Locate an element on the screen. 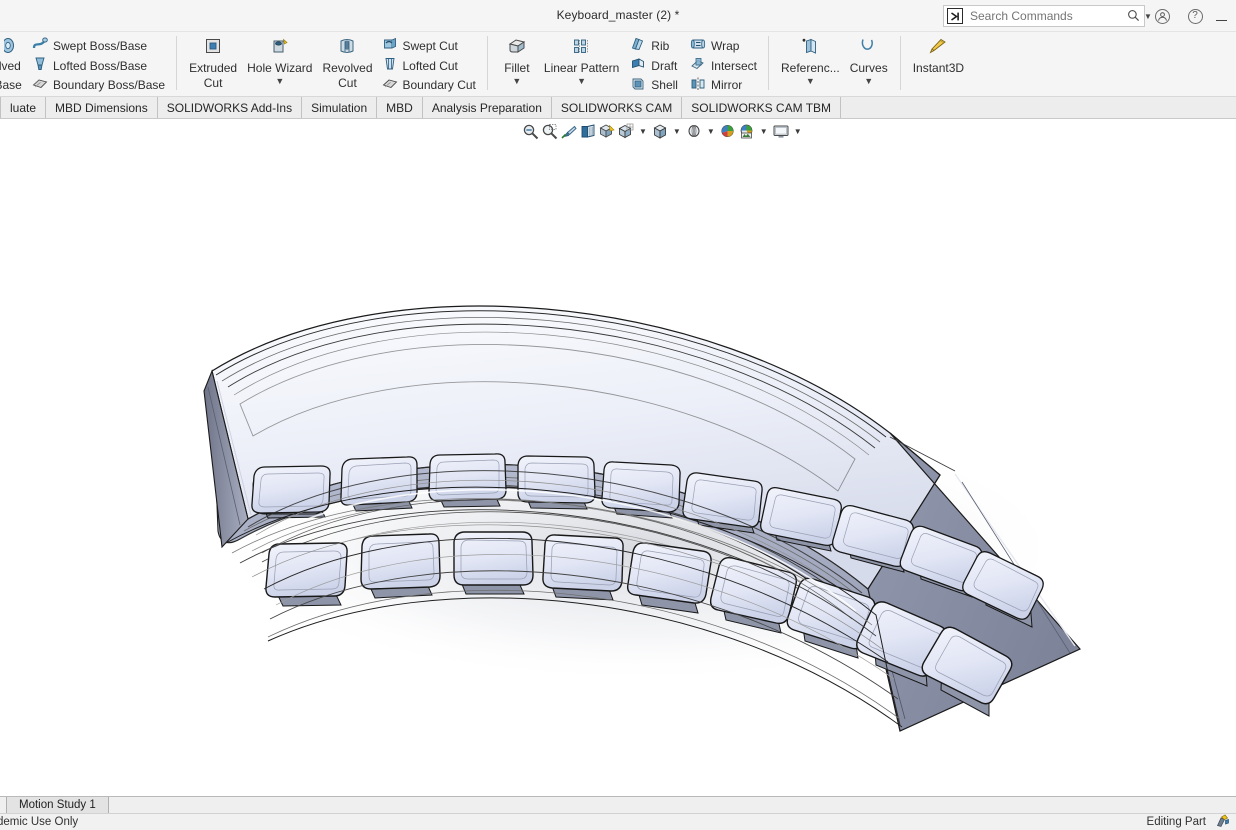  view-orientation-icon is located at coordinates (607, 132).